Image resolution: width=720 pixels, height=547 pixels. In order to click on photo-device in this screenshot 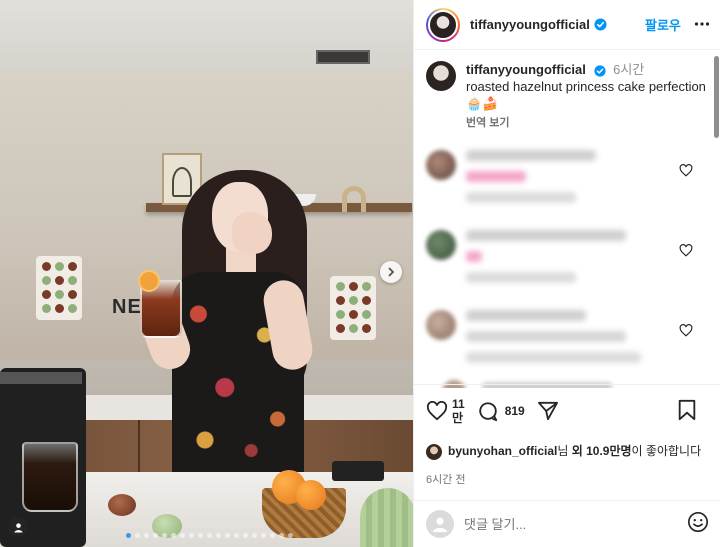, I will do `click(358, 471)`.